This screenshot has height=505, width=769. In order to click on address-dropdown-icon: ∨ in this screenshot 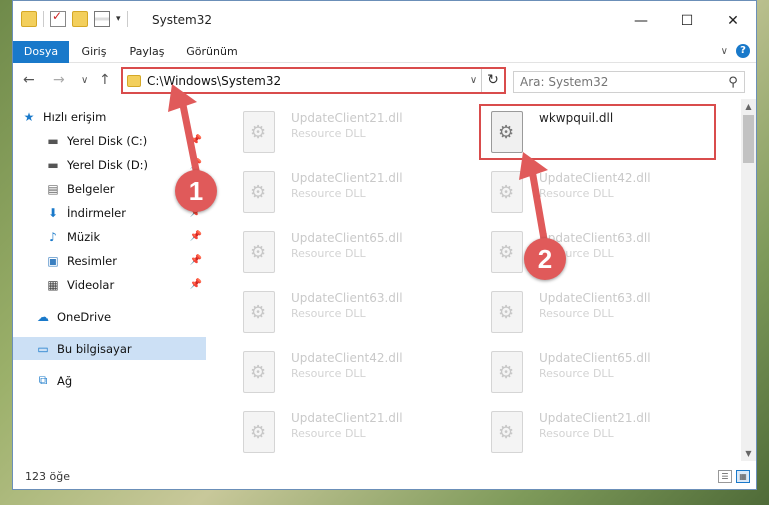, I will do `click(474, 80)`.